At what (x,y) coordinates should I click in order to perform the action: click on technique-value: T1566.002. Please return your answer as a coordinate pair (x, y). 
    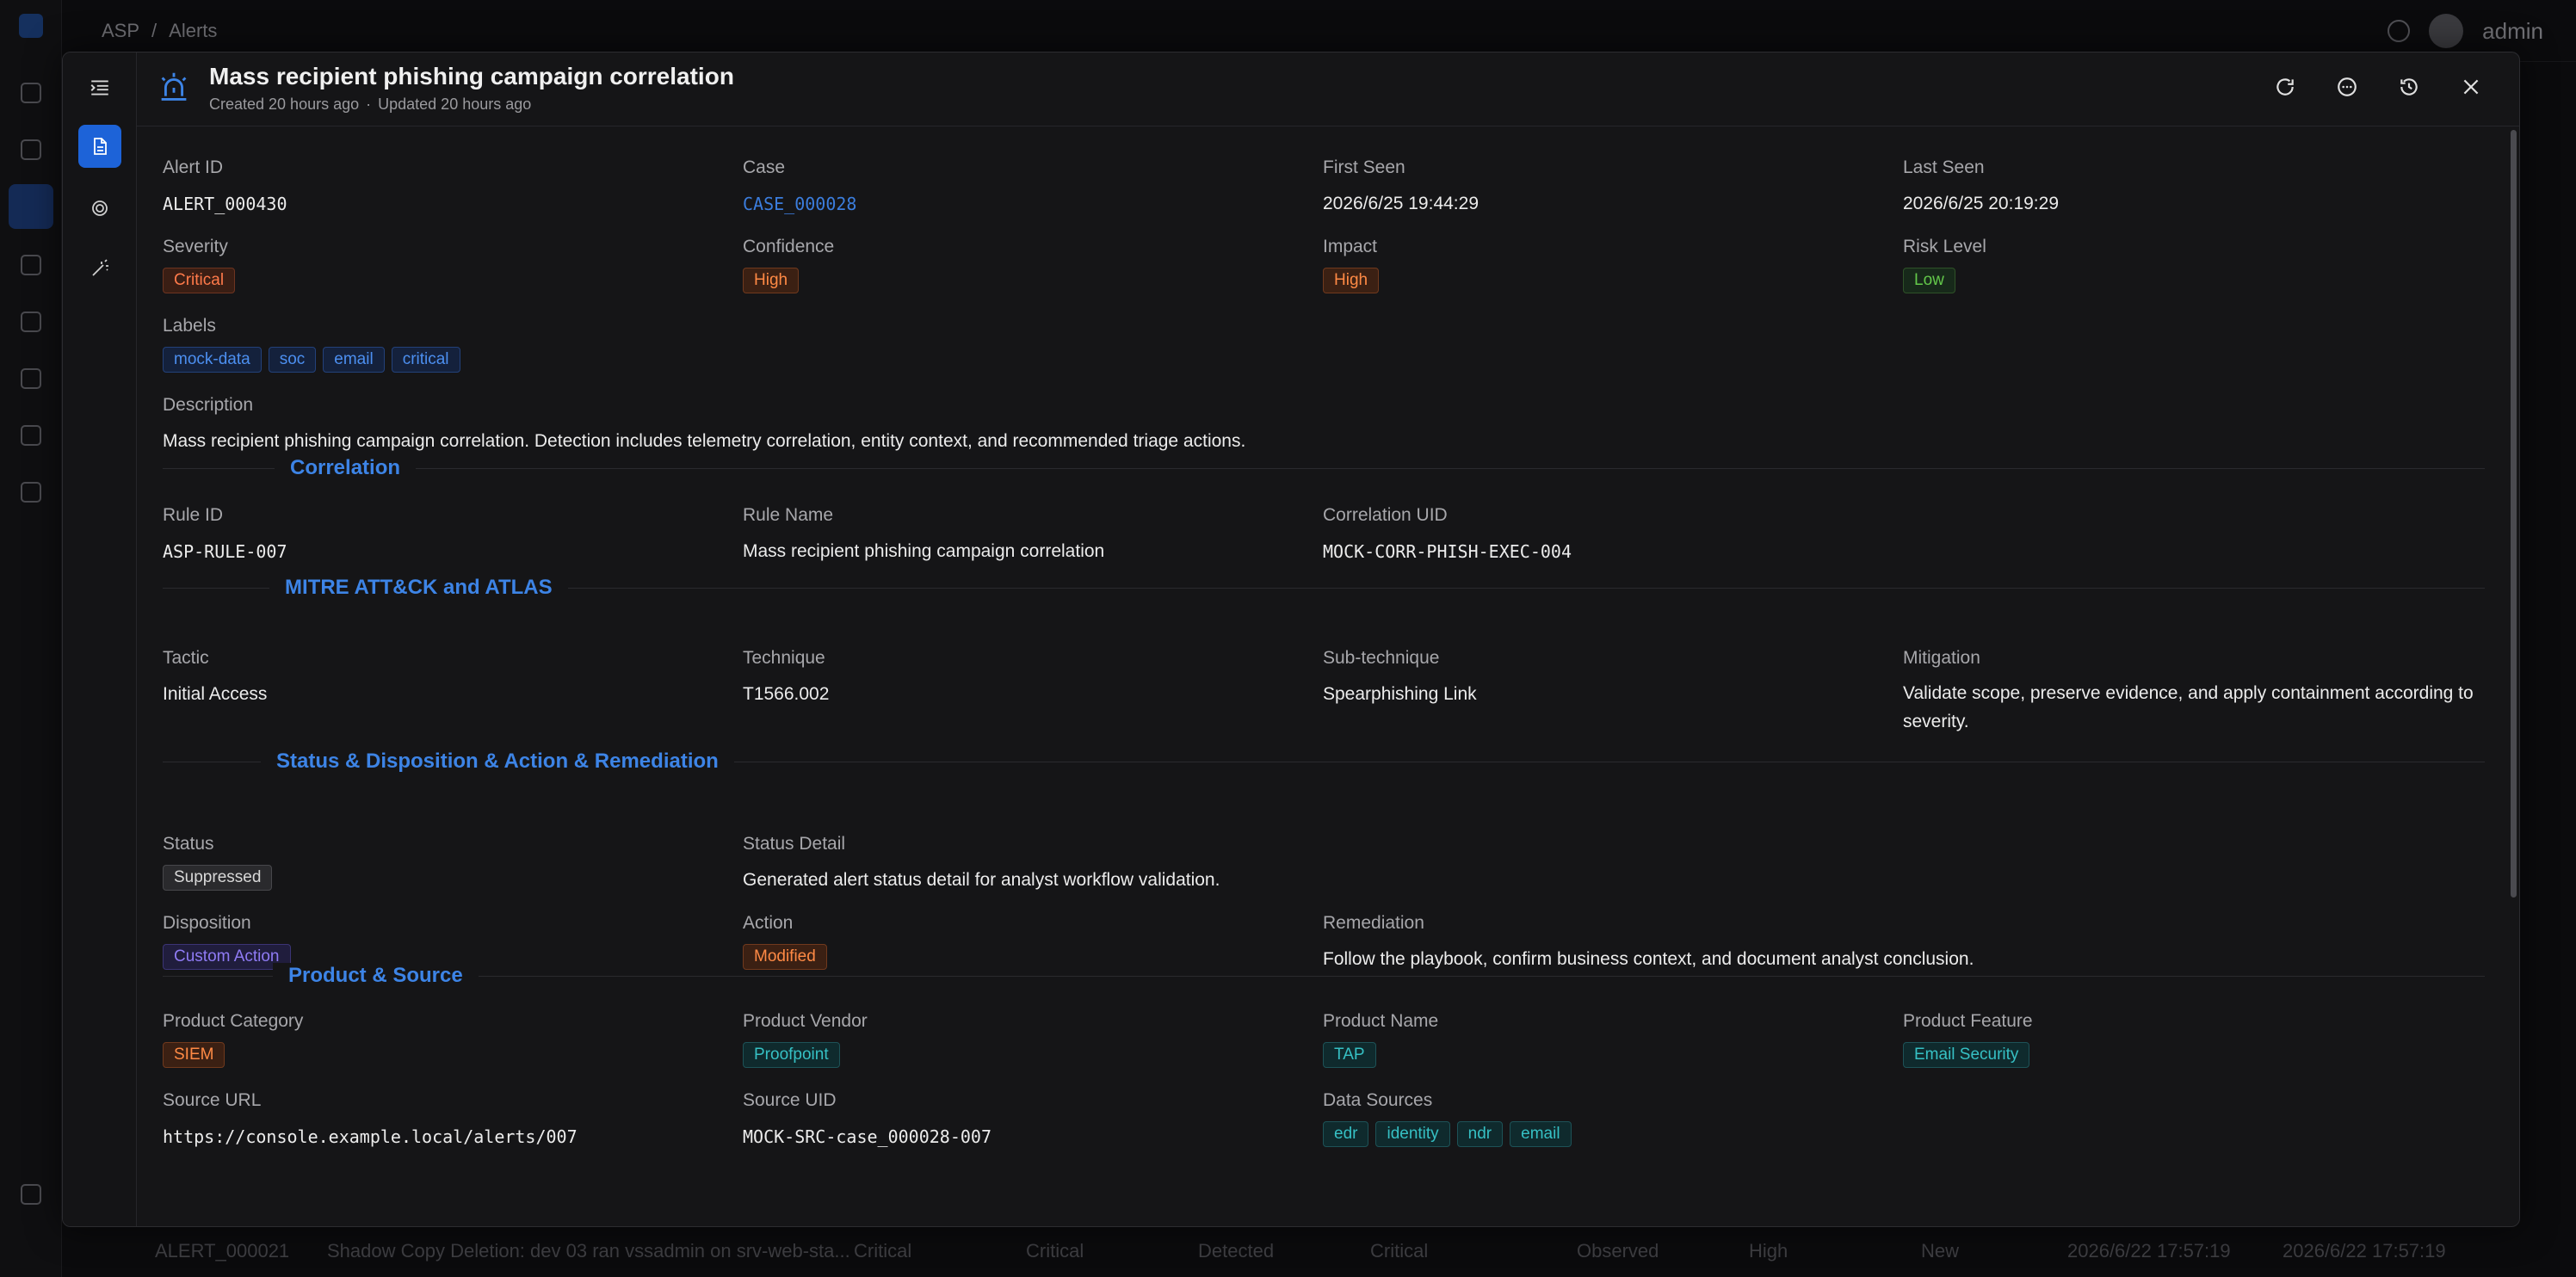
    Looking at the image, I should click on (786, 694).